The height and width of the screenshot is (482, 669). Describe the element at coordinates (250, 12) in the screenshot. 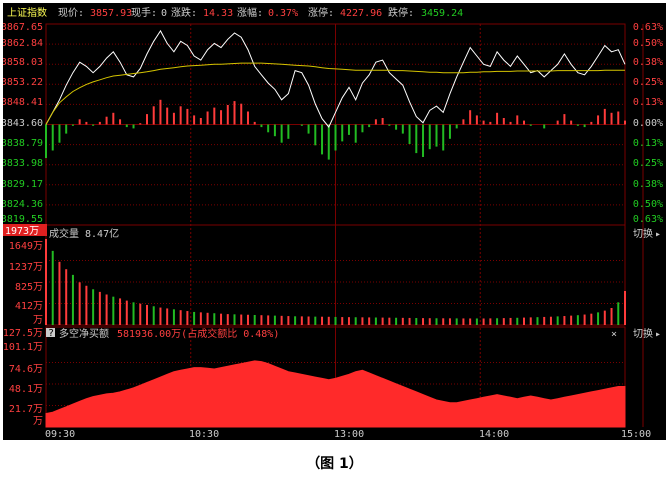

I see `pct-label: 涨幅:` at that location.